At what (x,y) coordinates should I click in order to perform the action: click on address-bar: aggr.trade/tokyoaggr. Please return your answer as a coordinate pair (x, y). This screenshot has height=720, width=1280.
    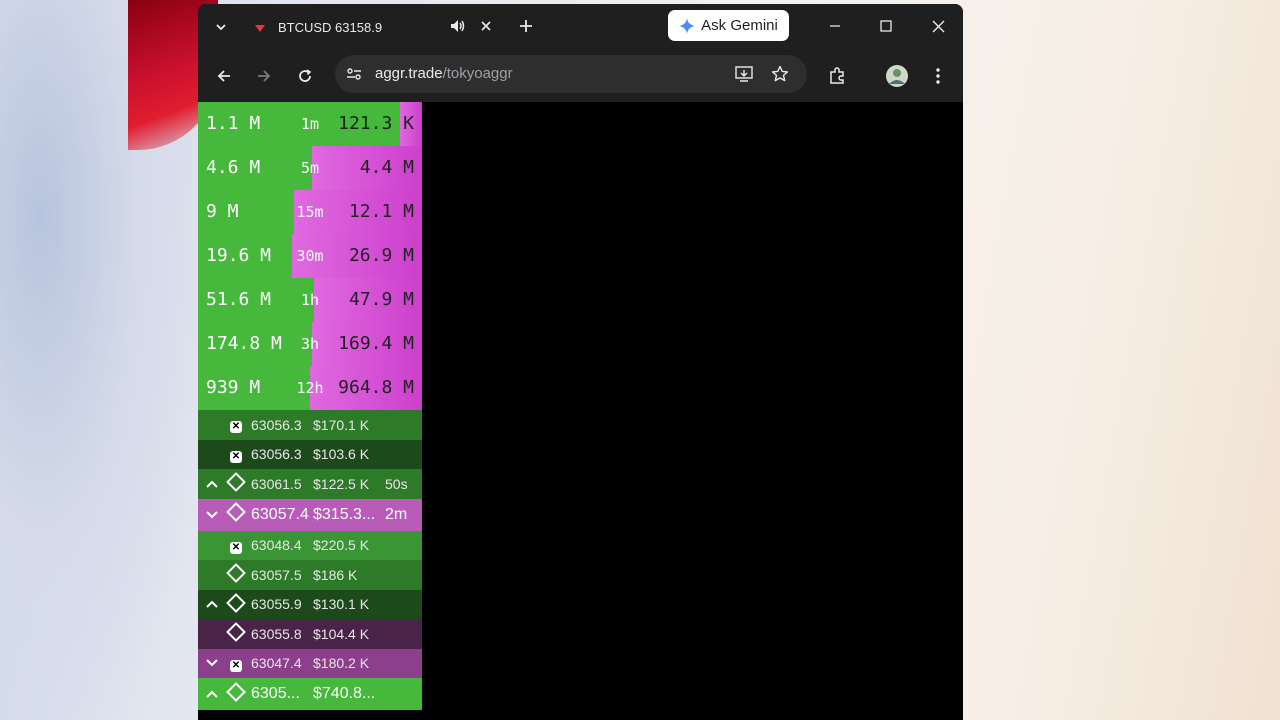
    Looking at the image, I should click on (571, 74).